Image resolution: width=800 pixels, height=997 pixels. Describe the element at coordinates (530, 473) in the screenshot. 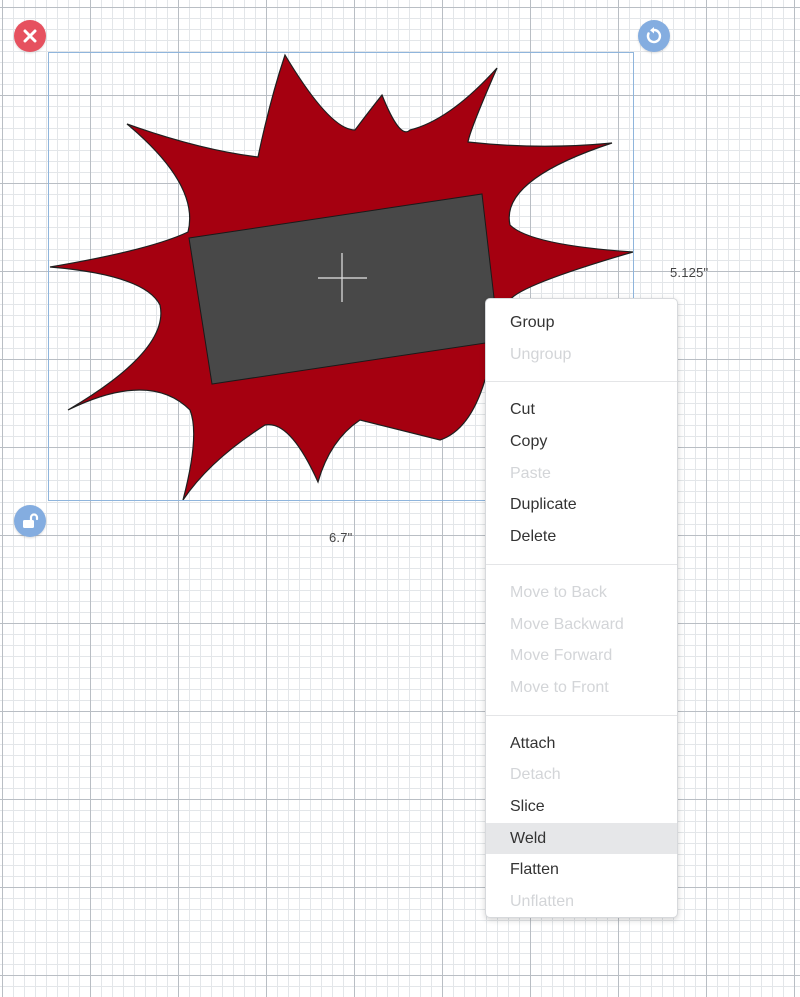

I see `menu-item-paste: Paste` at that location.